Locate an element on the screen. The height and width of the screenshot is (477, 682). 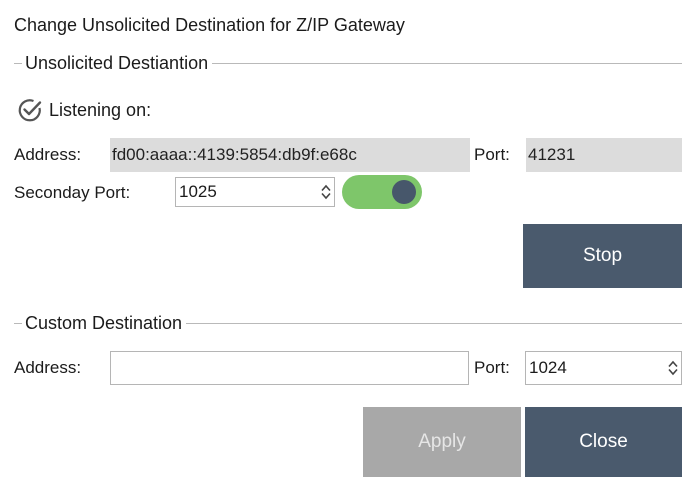
listen-toggle is located at coordinates (382, 192).